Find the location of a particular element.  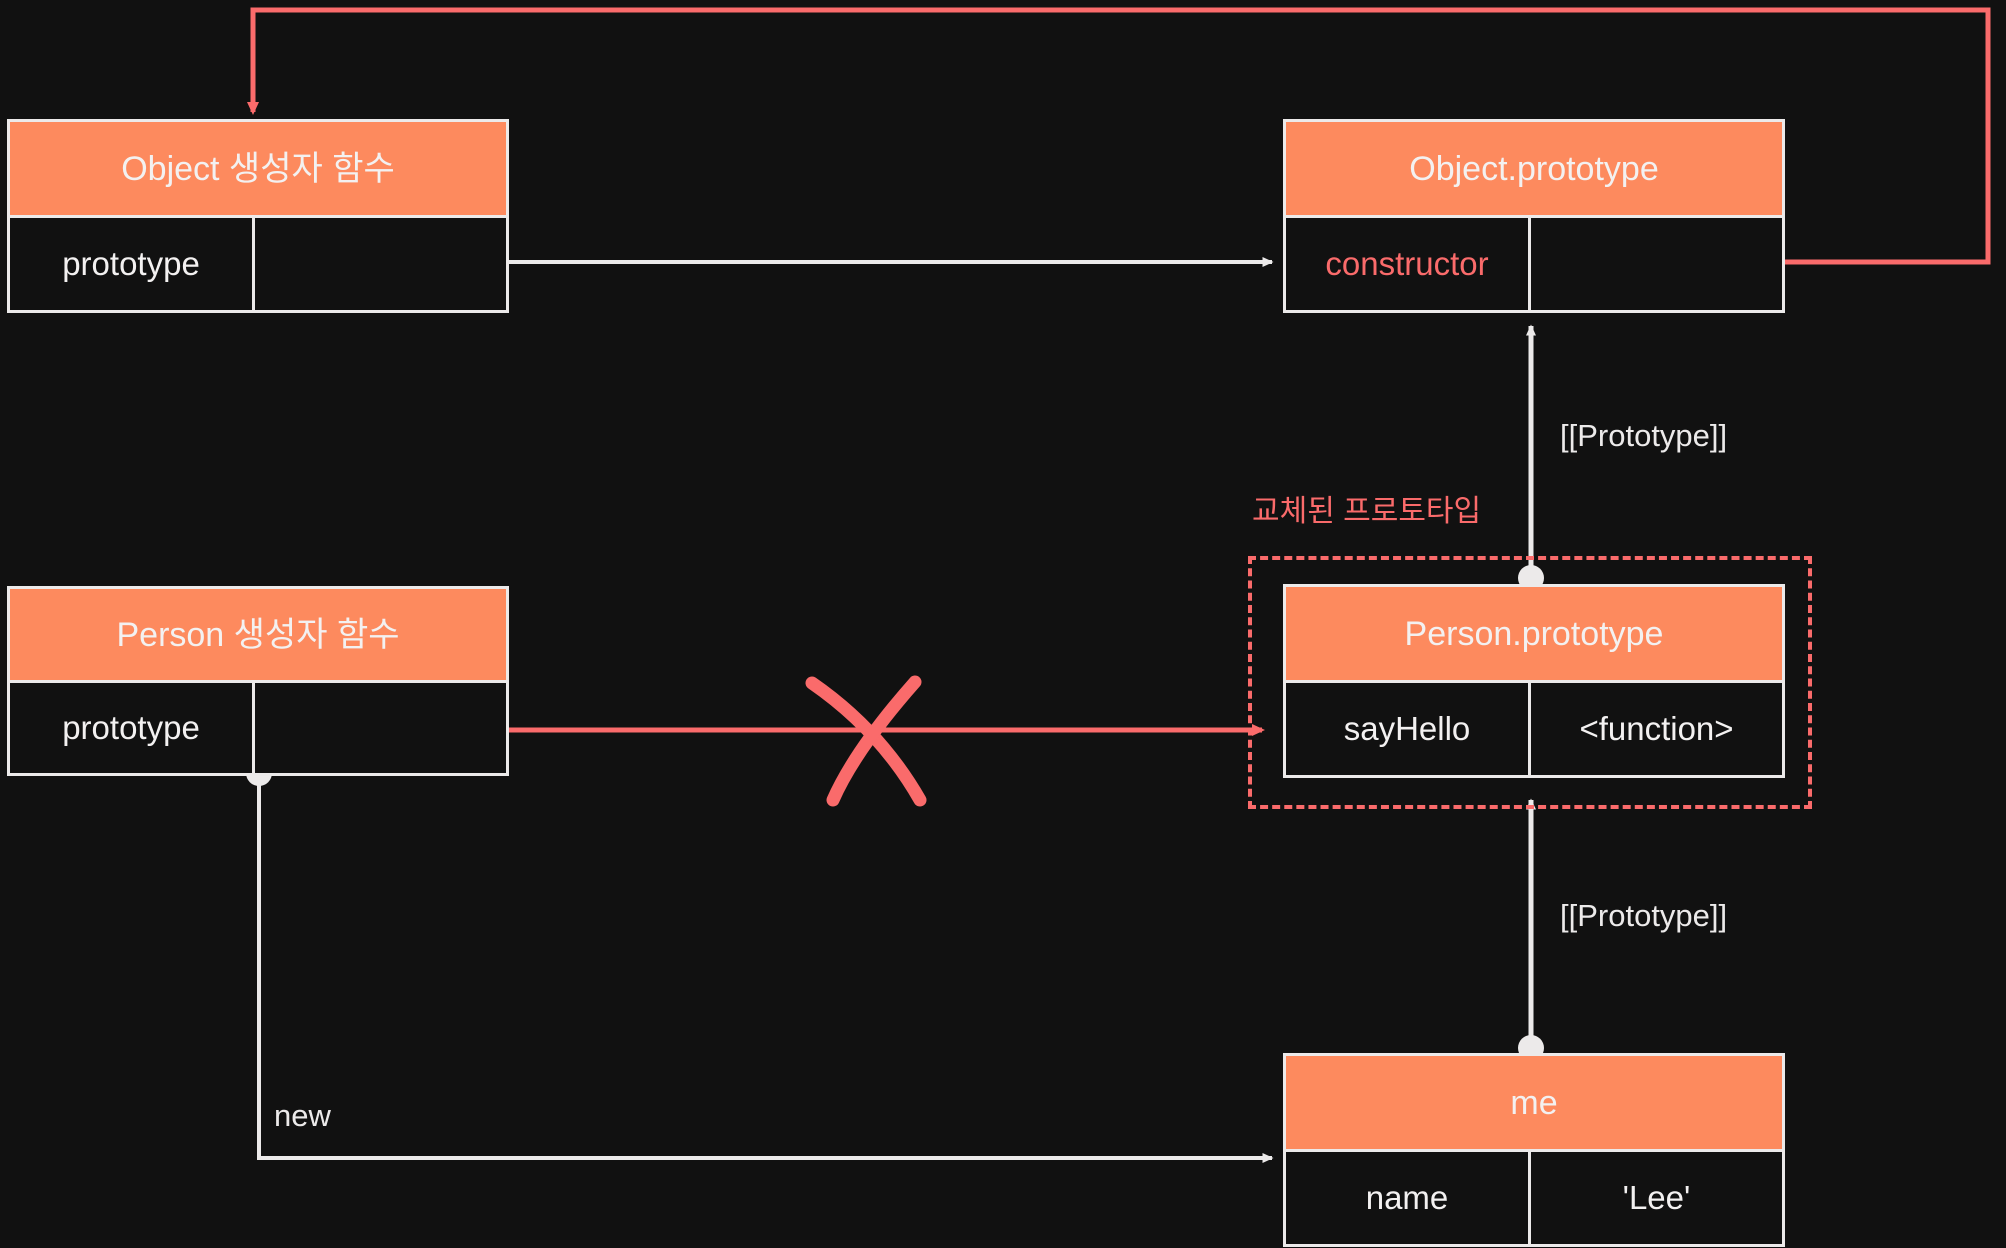

box-me-instance: me name 'Lee' is located at coordinates (1534, 1150).